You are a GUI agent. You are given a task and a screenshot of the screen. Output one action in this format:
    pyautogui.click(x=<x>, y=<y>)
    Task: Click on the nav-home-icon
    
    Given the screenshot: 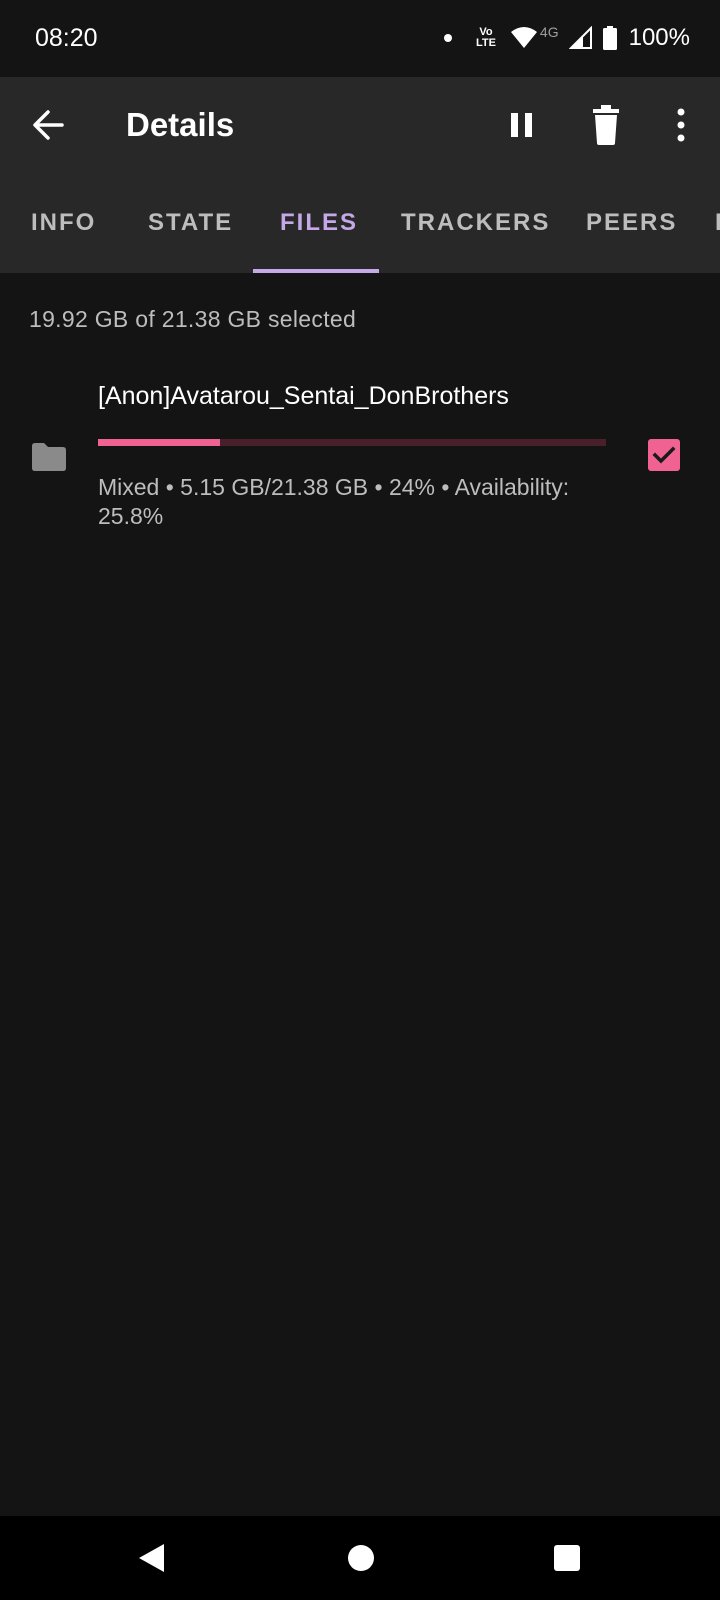 What is the action you would take?
    pyautogui.click(x=361, y=1558)
    